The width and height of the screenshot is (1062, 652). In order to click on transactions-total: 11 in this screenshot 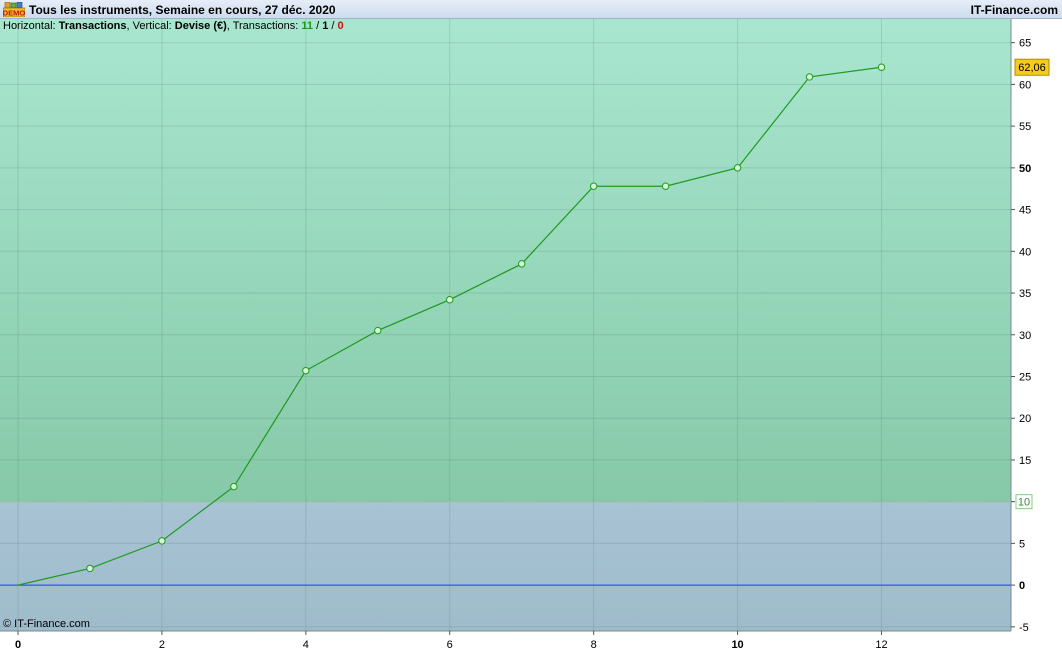, I will do `click(307, 26)`.